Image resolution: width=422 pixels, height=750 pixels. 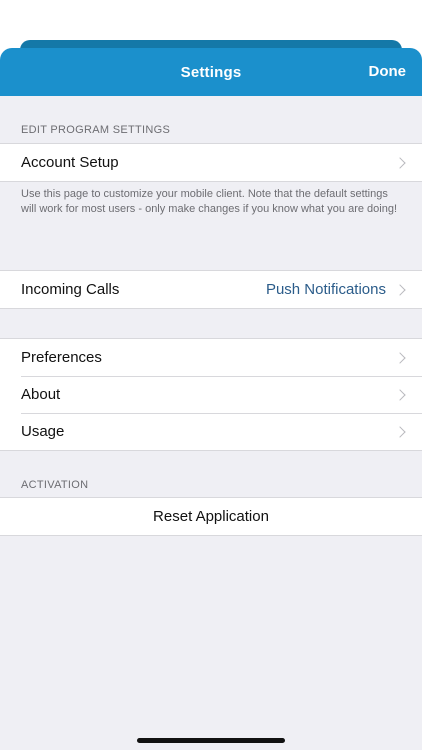 I want to click on home-indicator, so click(x=211, y=740).